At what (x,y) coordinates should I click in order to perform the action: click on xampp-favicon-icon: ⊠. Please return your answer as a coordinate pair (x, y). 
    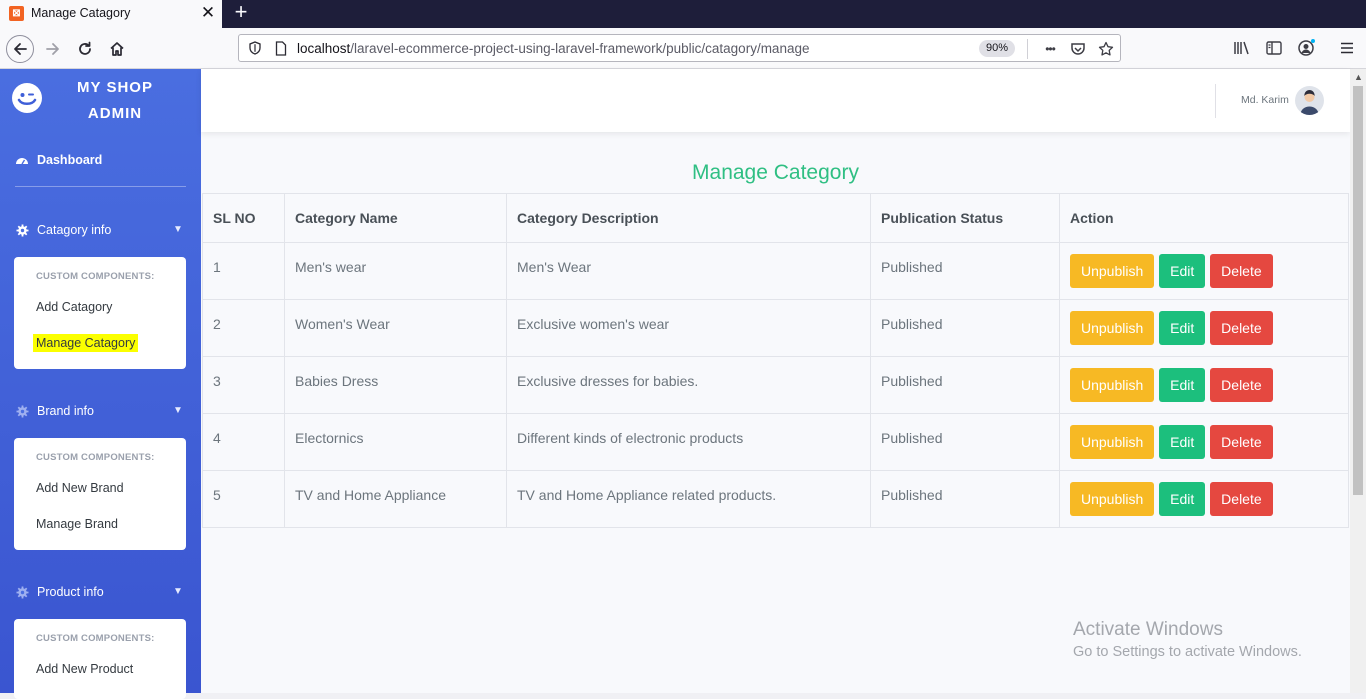
    Looking at the image, I should click on (16, 13).